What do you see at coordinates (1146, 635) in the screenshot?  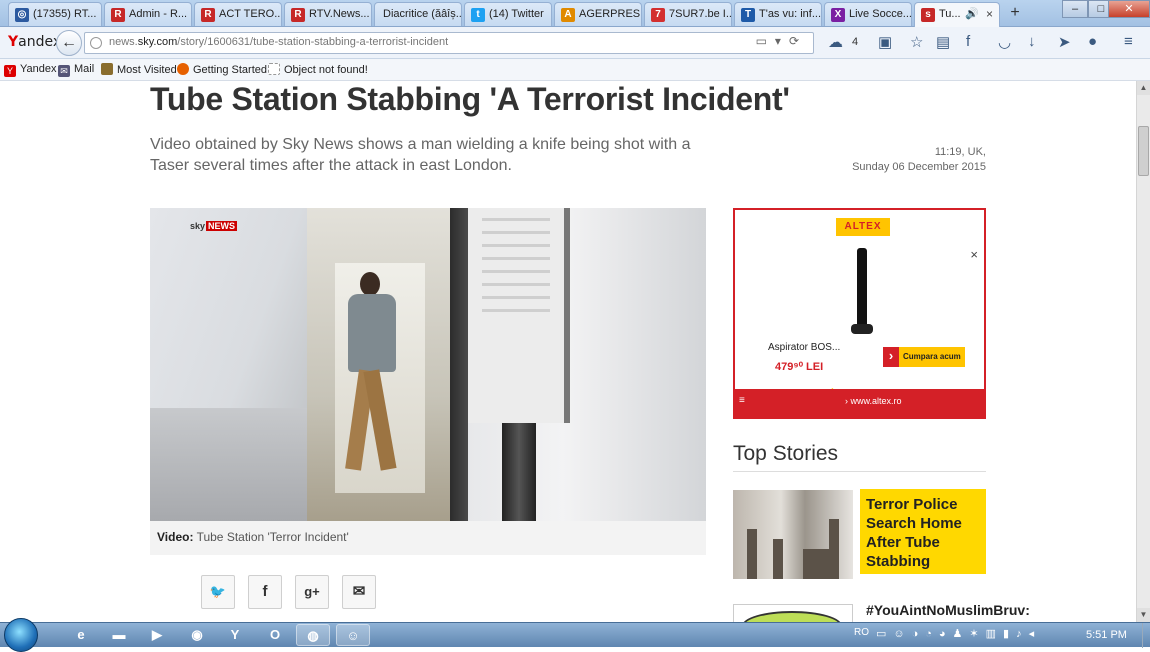 I see `show-desktop-button` at bounding box center [1146, 635].